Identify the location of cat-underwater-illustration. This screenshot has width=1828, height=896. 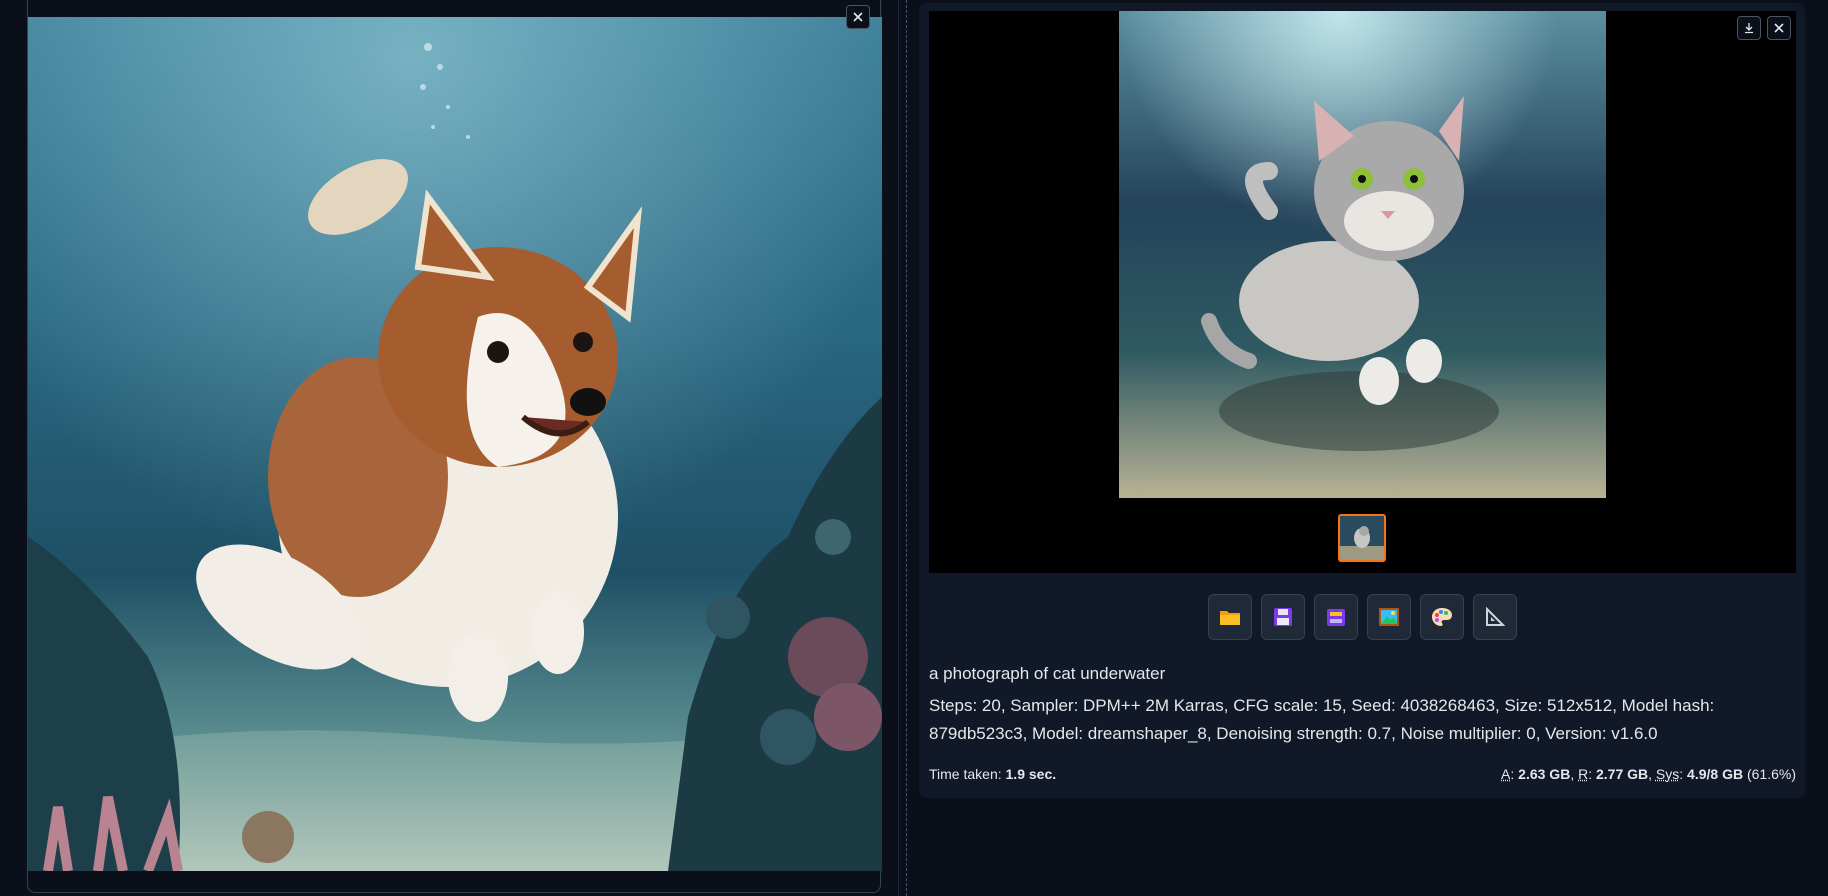
(1362, 254).